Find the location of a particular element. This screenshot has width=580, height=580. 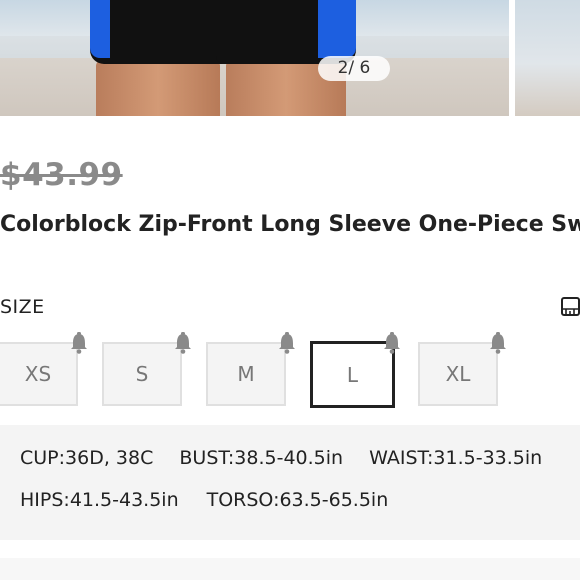

size-option-xs: XS is located at coordinates (39, 374).